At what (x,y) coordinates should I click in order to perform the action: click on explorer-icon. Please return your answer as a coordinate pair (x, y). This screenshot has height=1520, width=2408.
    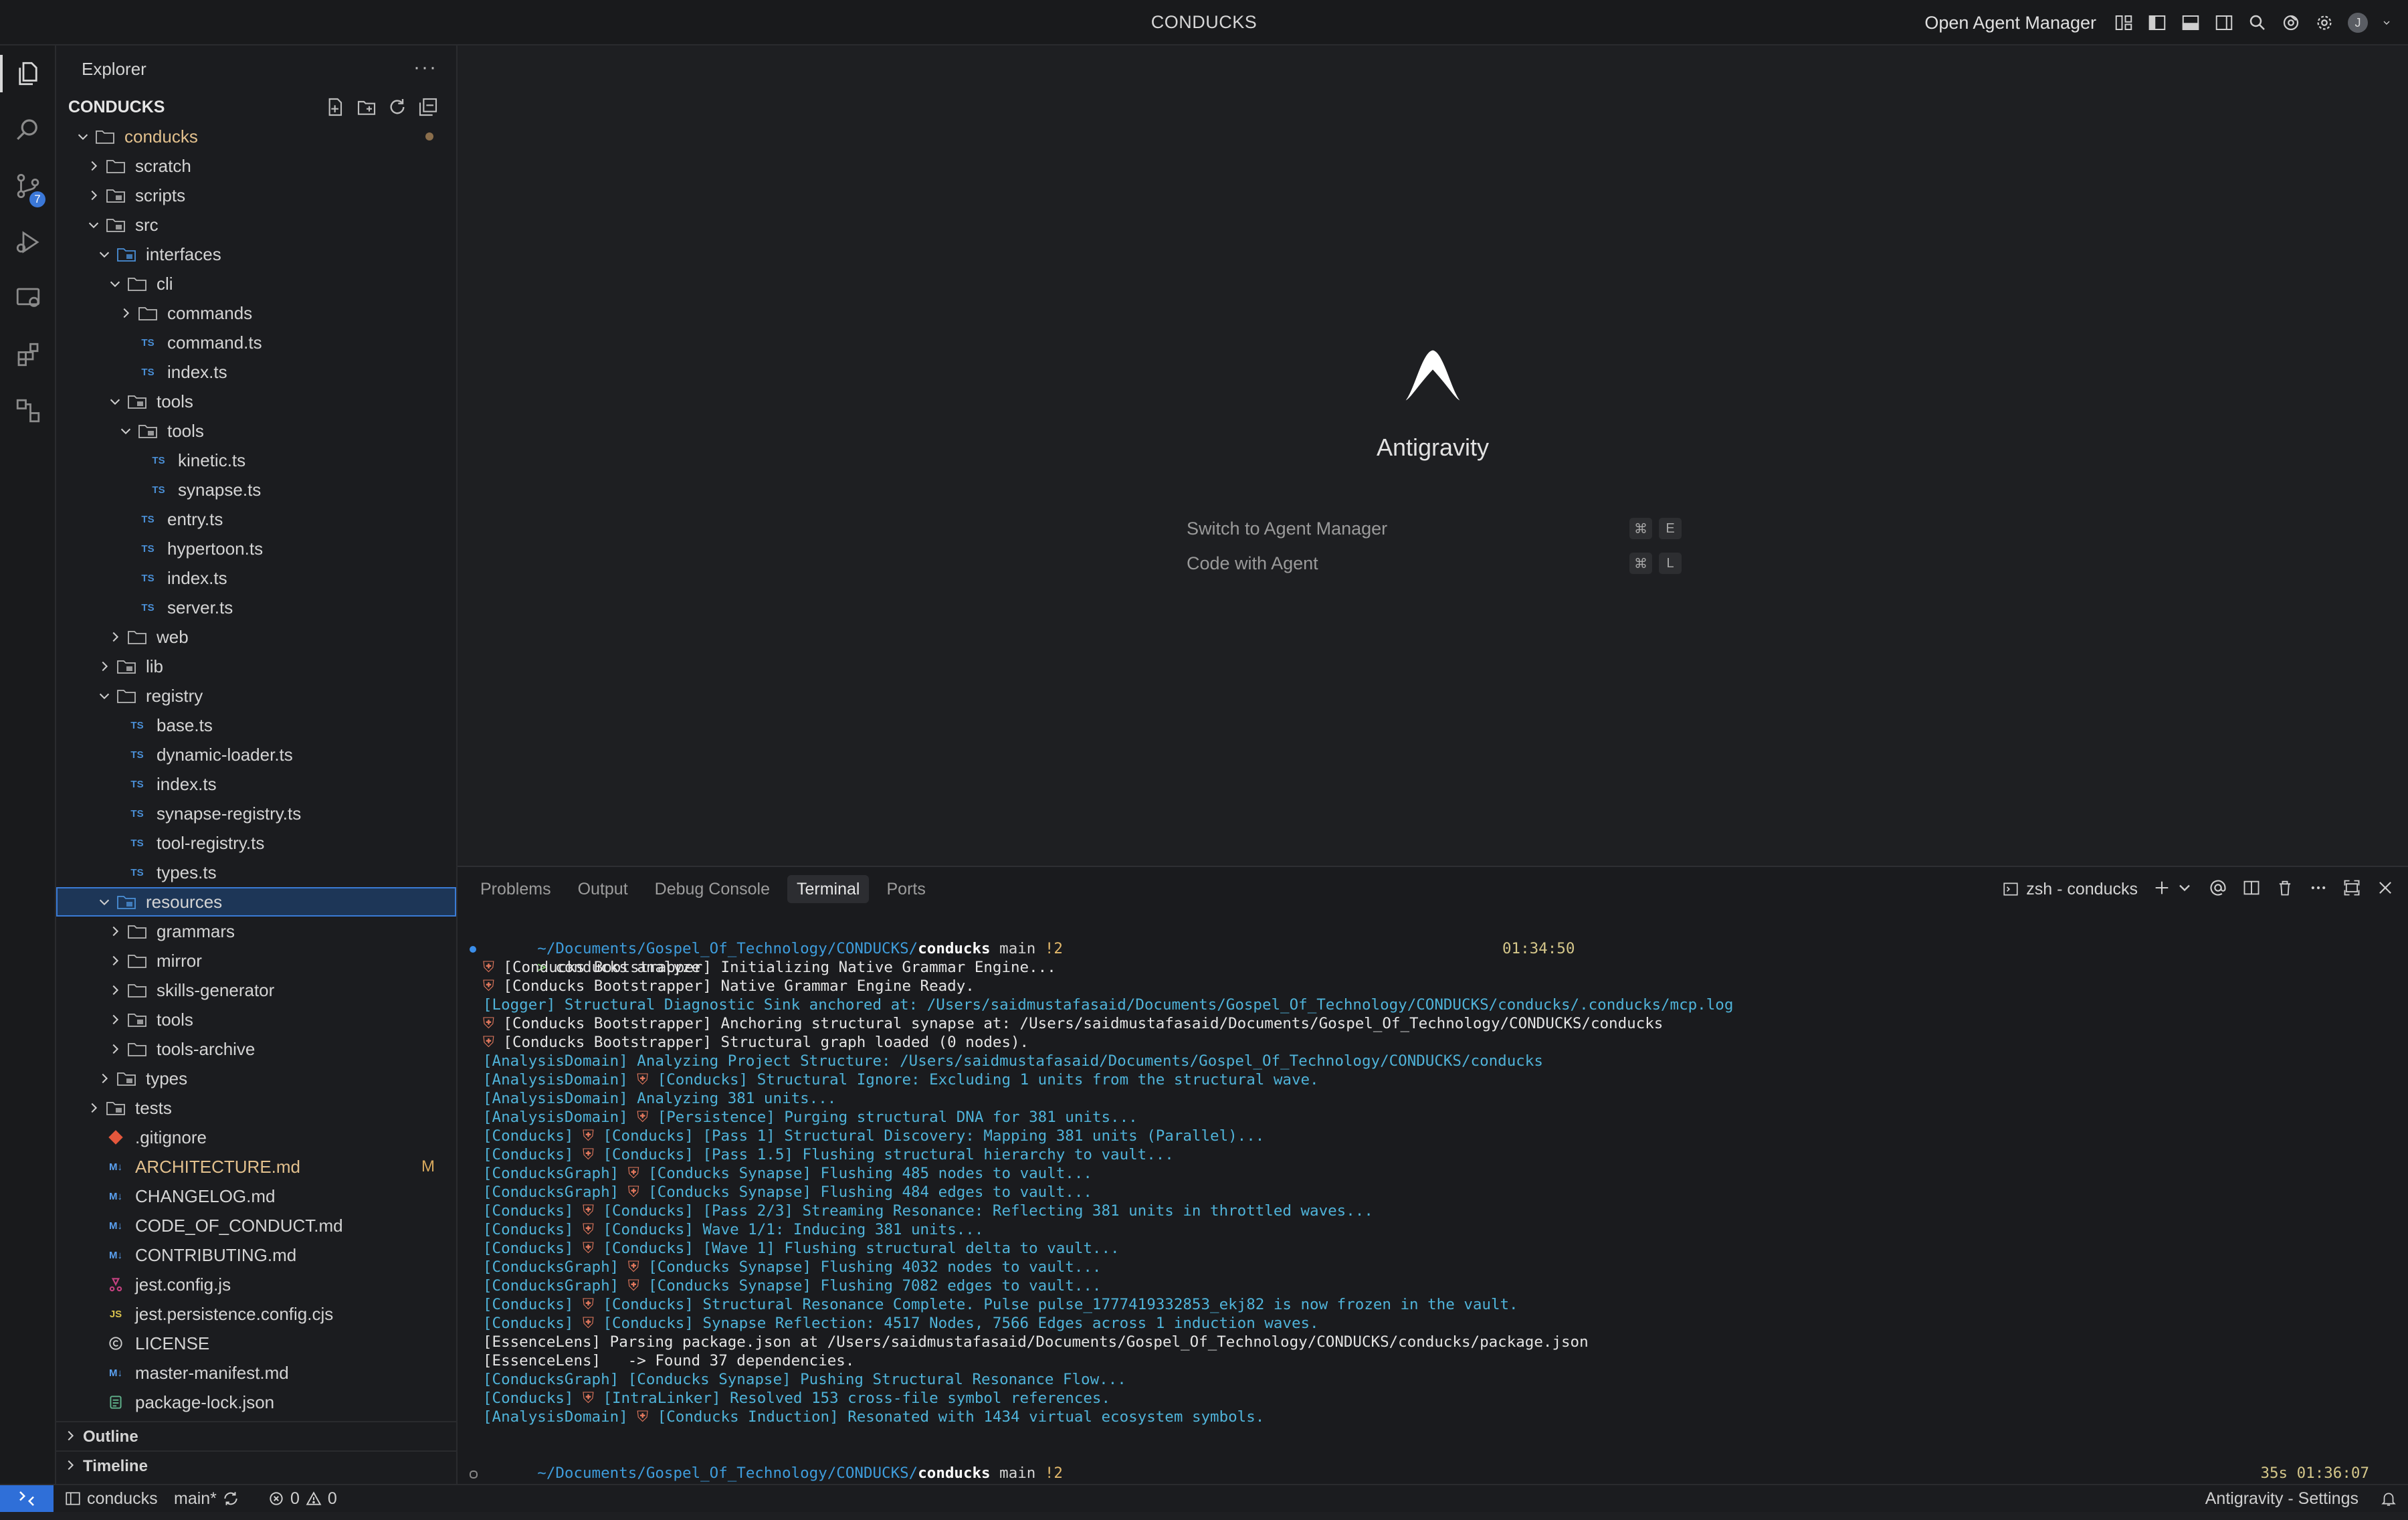
    Looking at the image, I should click on (28, 73).